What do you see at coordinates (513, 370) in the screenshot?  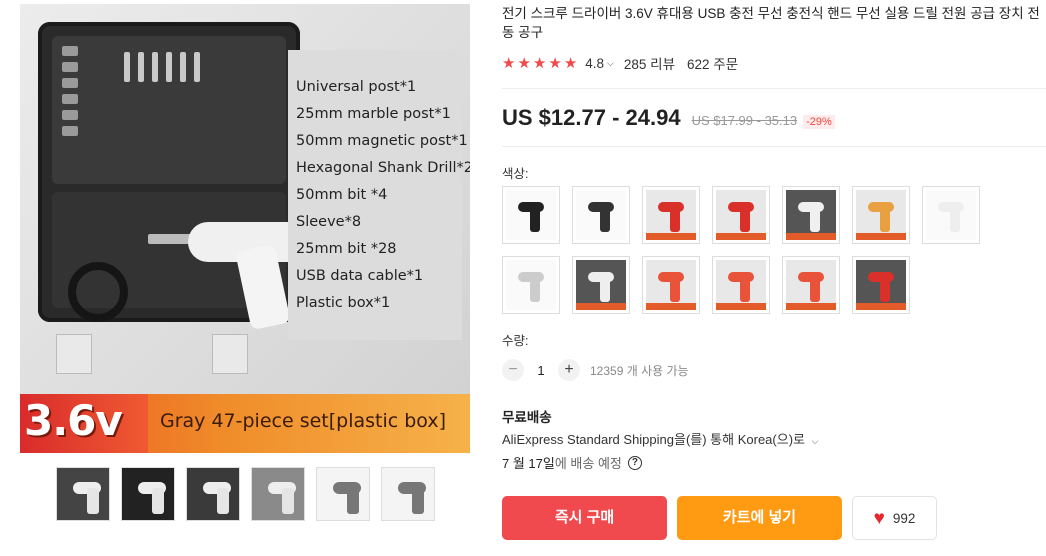 I see `quantity-decrease-button: −` at bounding box center [513, 370].